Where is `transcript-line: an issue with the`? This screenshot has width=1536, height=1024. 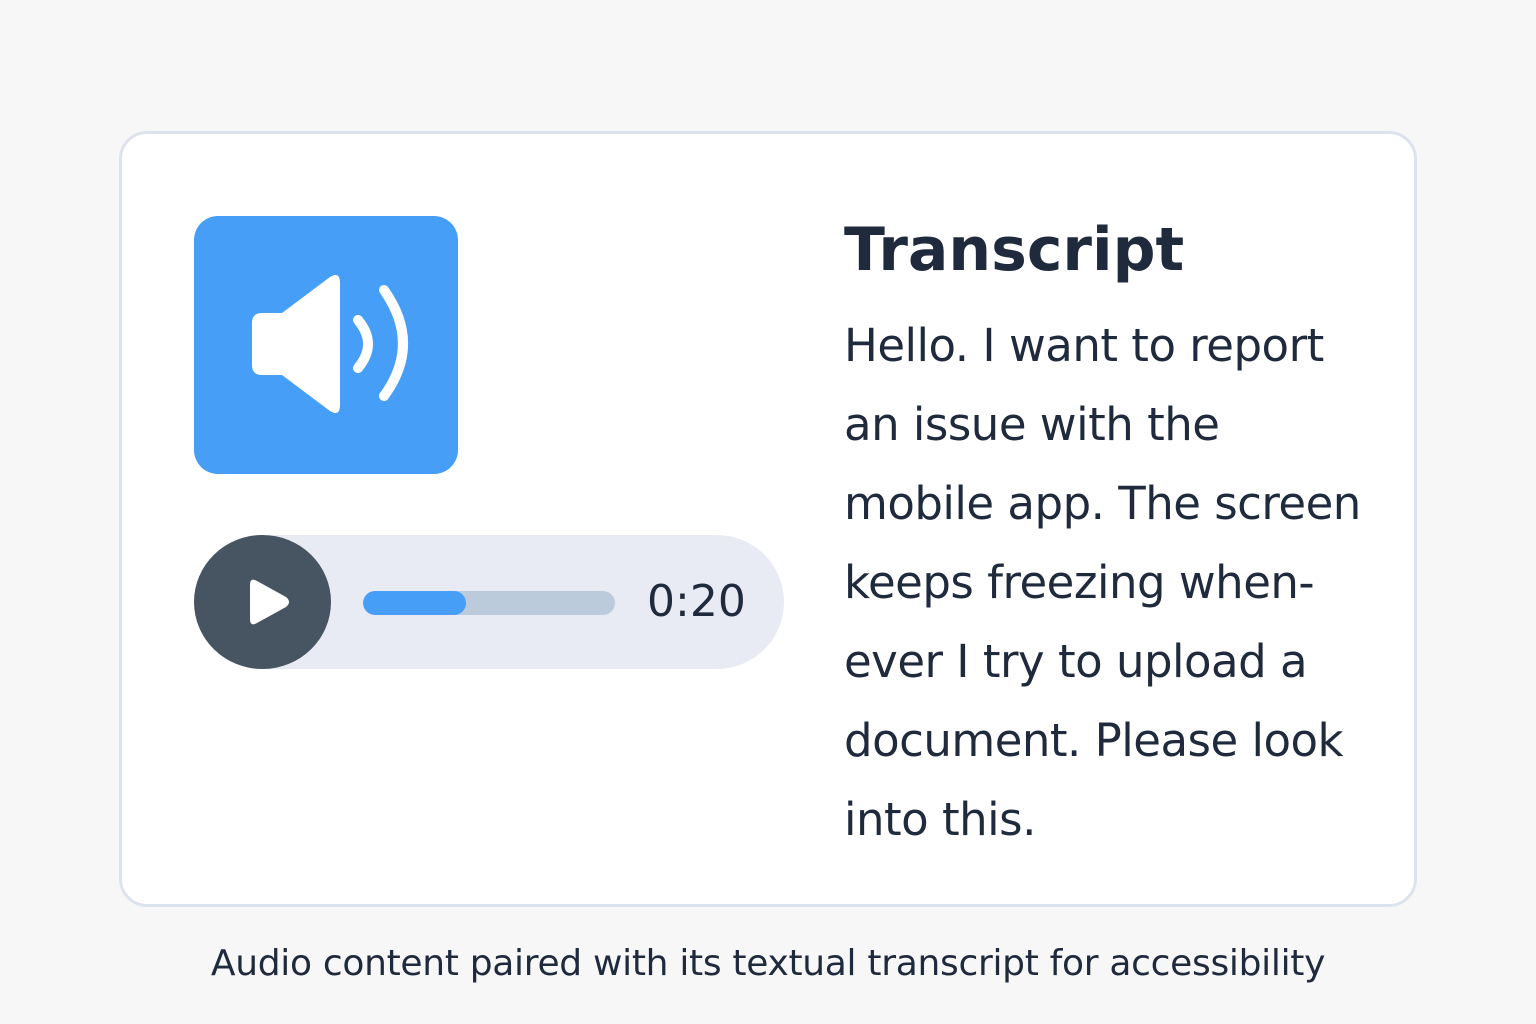
transcript-line: an issue with the is located at coordinates (1032, 424).